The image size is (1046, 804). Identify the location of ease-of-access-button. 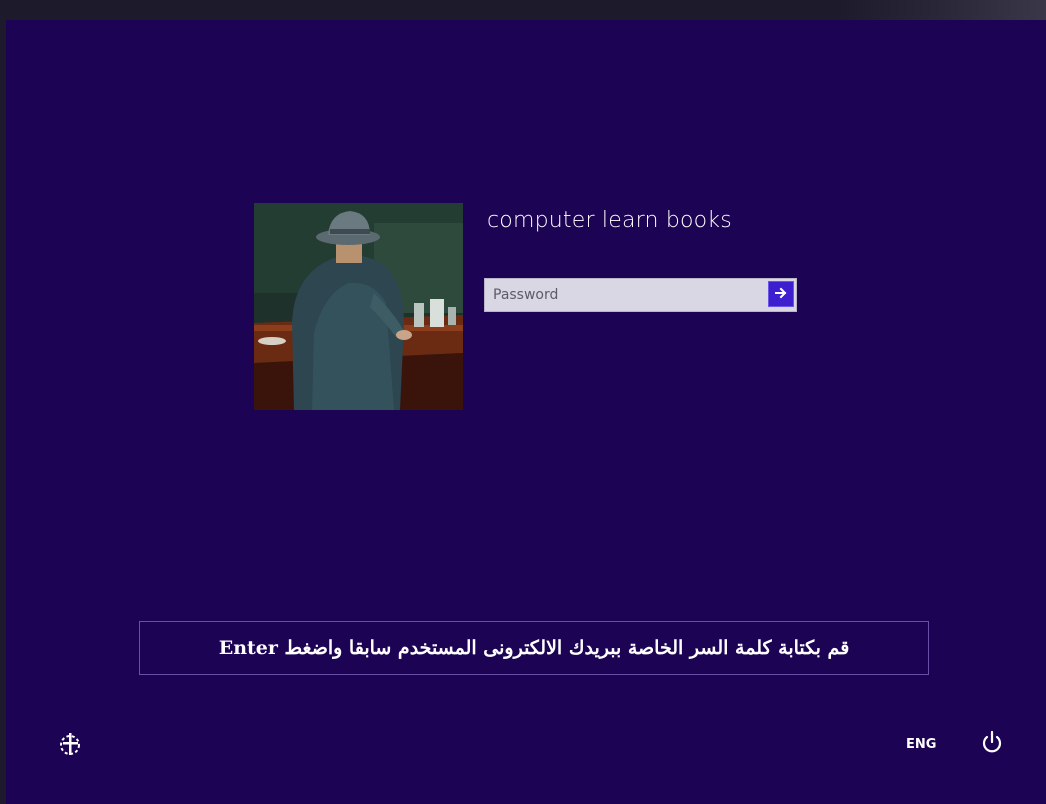
(70, 744).